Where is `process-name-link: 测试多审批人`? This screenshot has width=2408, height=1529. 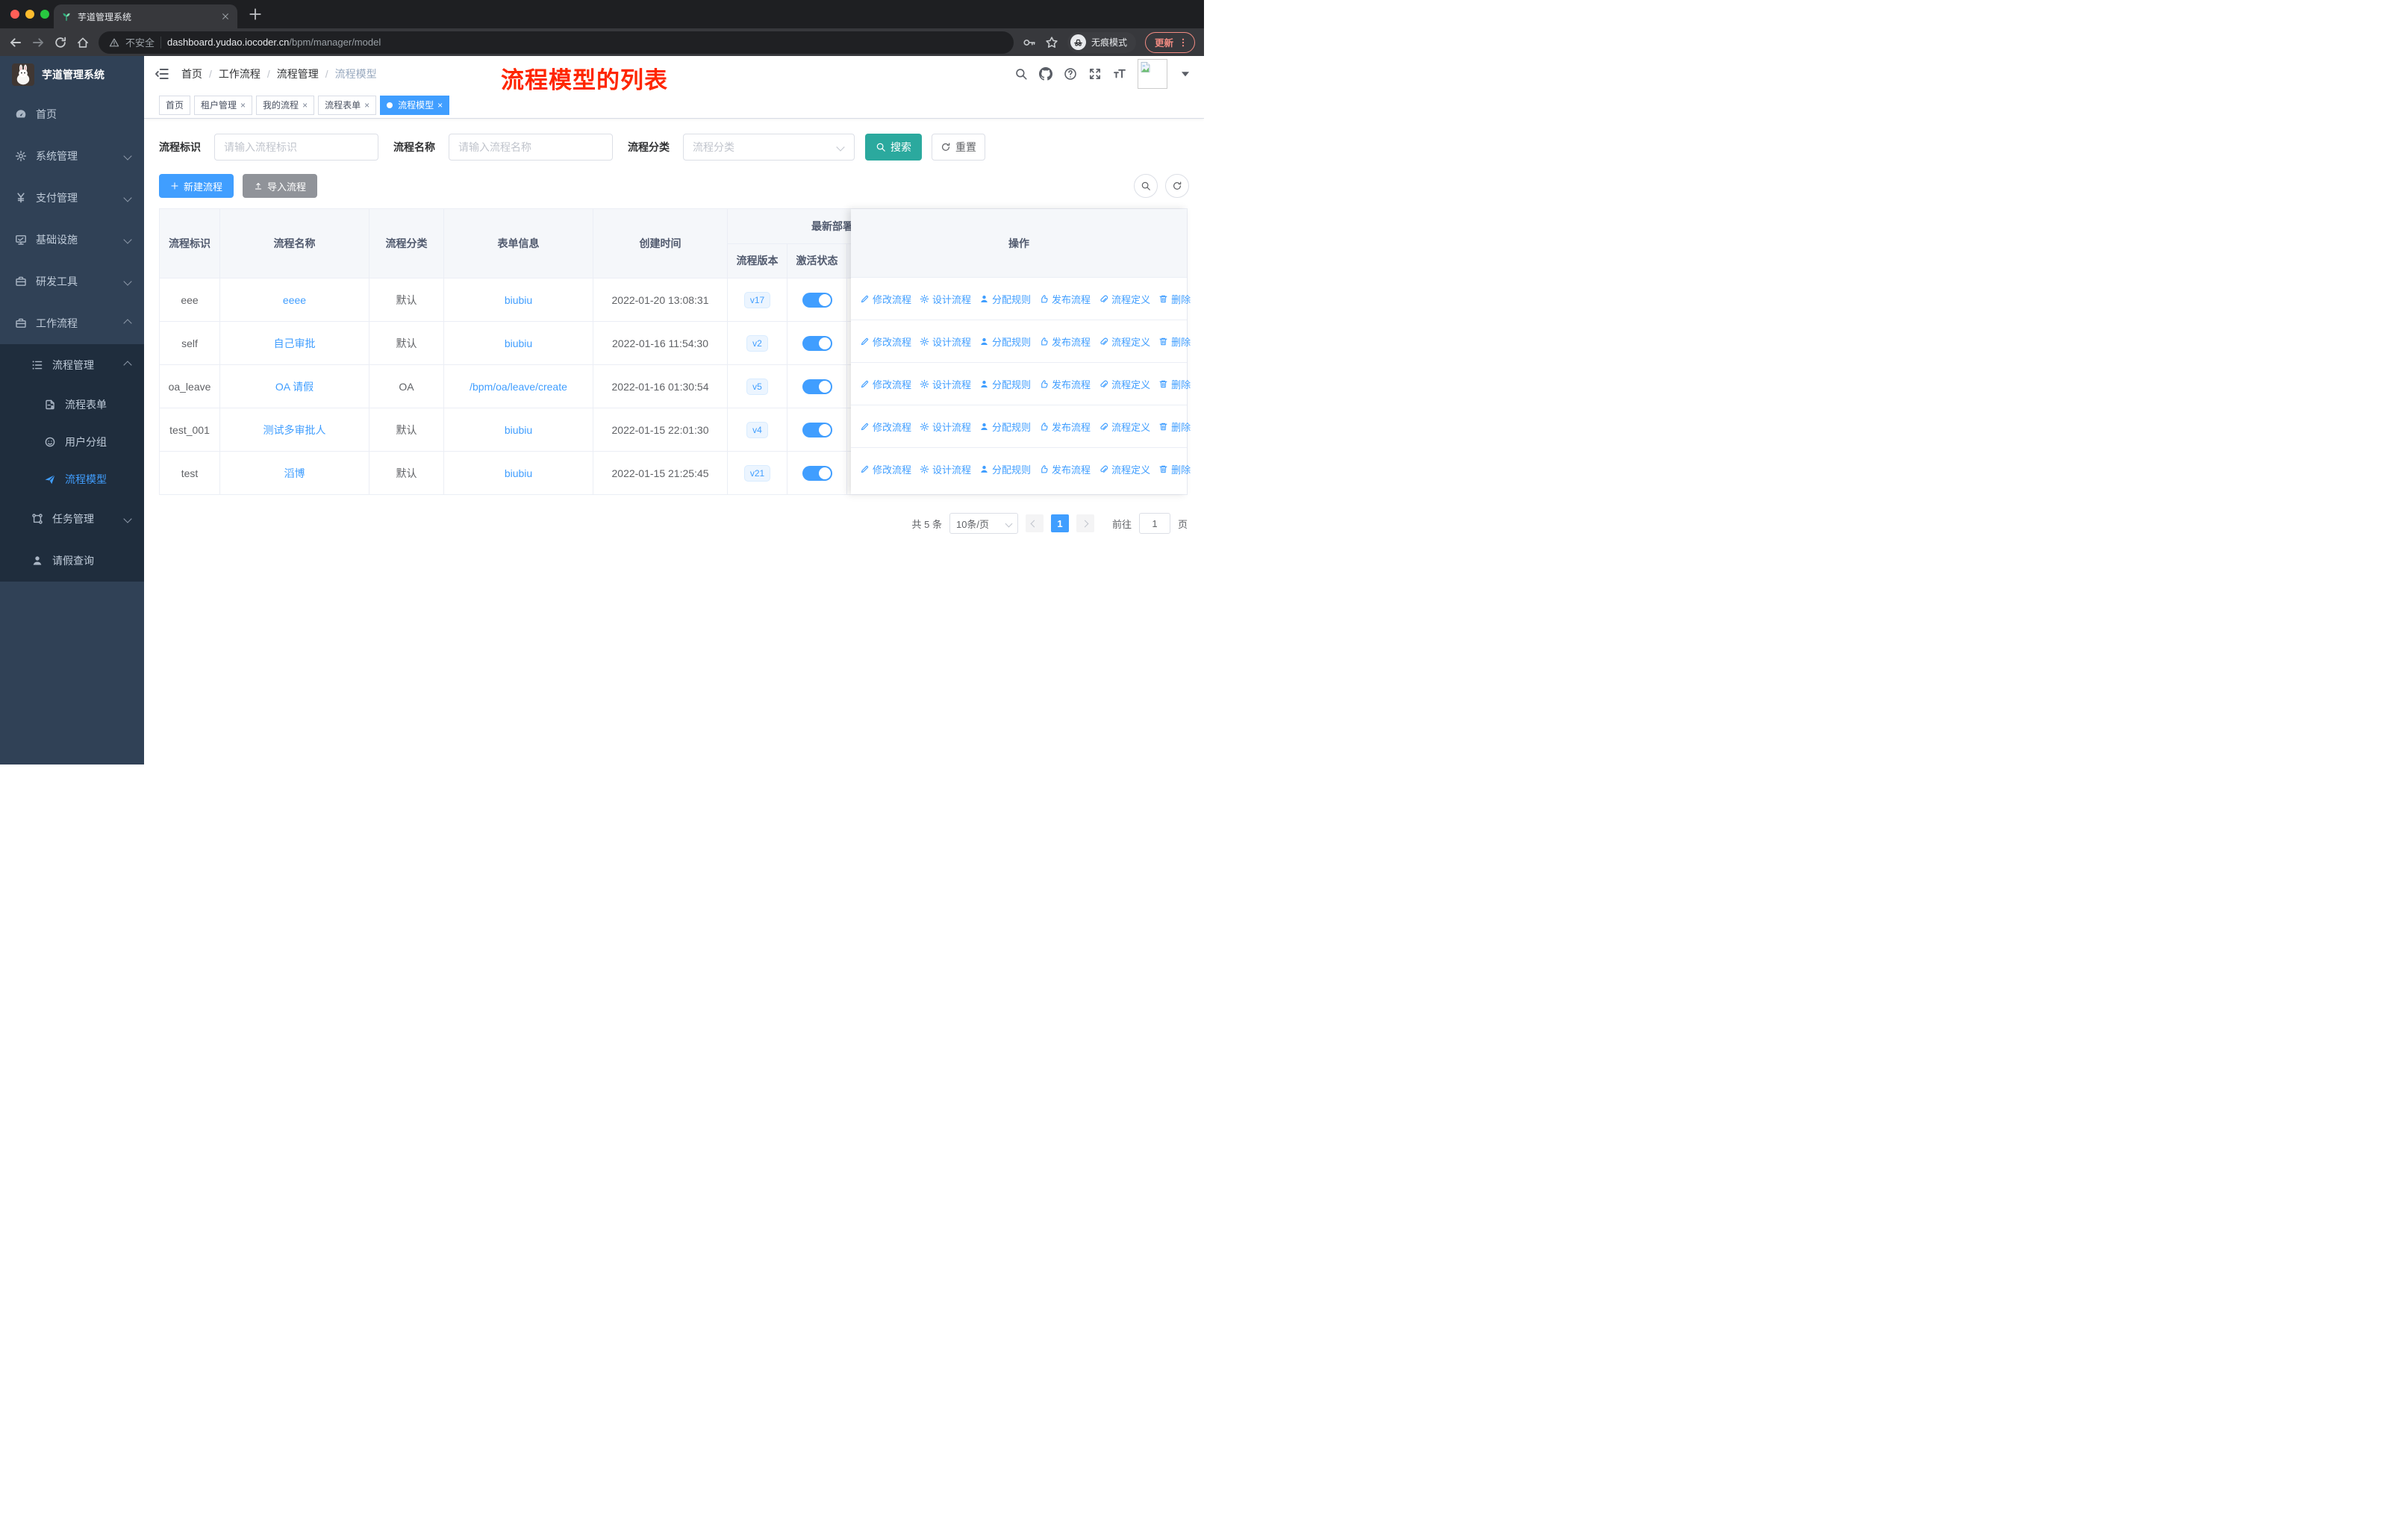
process-name-link: 测试多审批人 is located at coordinates (294, 430).